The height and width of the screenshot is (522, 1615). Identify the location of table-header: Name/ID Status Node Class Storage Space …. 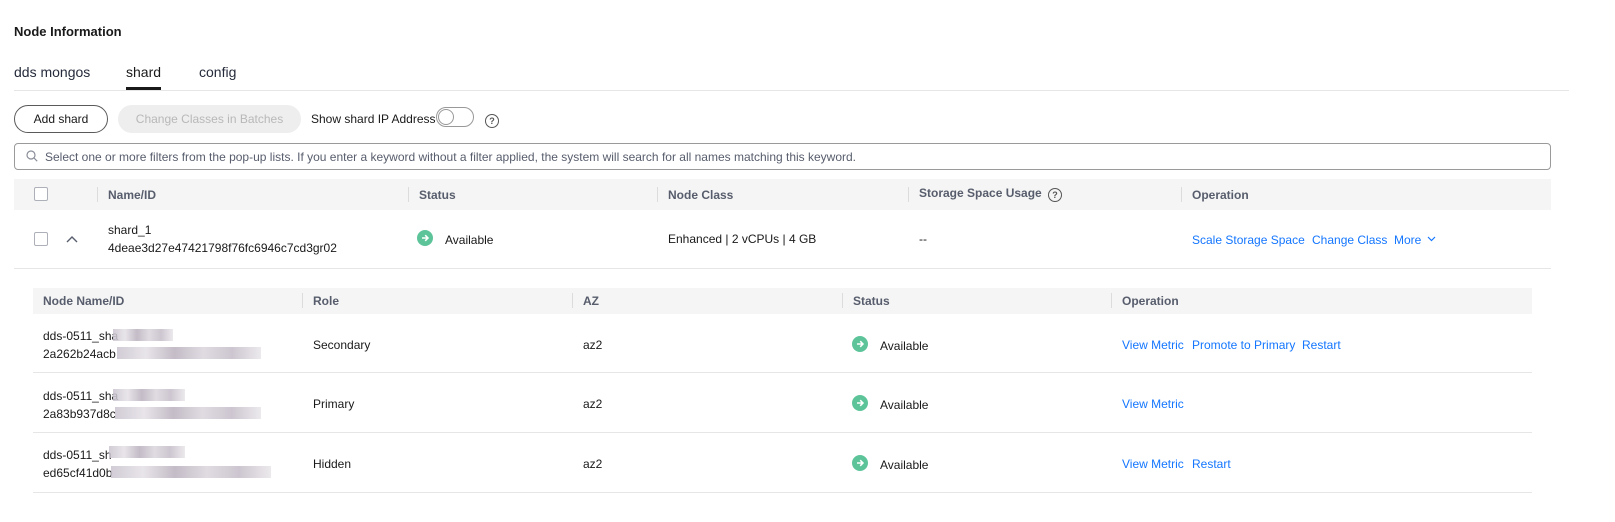
(782, 194).